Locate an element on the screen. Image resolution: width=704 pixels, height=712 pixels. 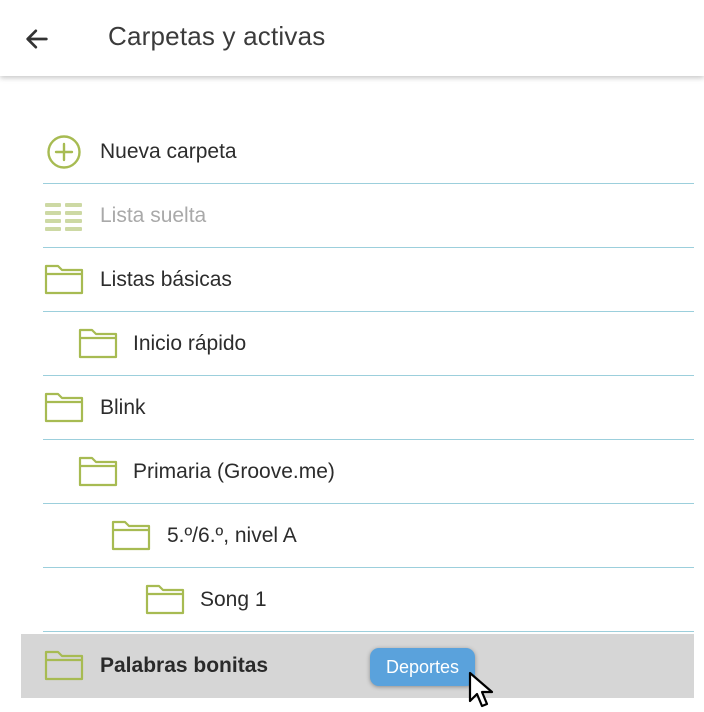
list-item-label: 5.º/6.º, nivel A is located at coordinates (232, 535).